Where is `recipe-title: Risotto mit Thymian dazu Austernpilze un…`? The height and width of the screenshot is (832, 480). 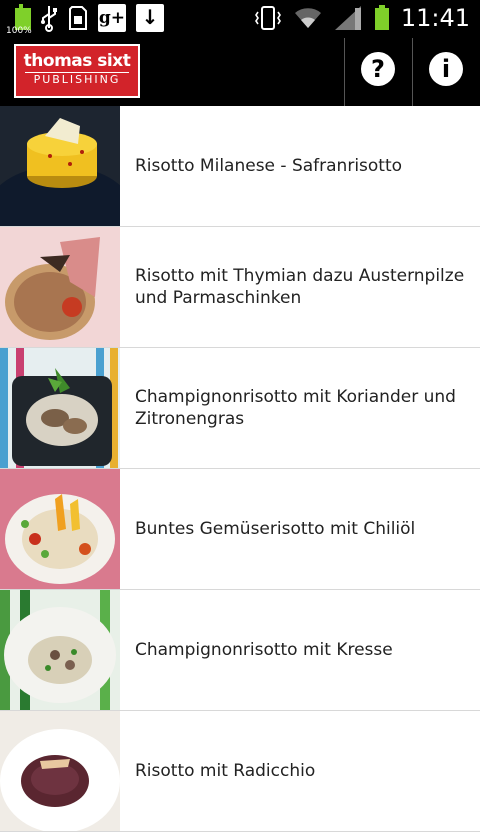
recipe-title: Risotto mit Thymian dazu Austernpilze un… is located at coordinates (300, 287).